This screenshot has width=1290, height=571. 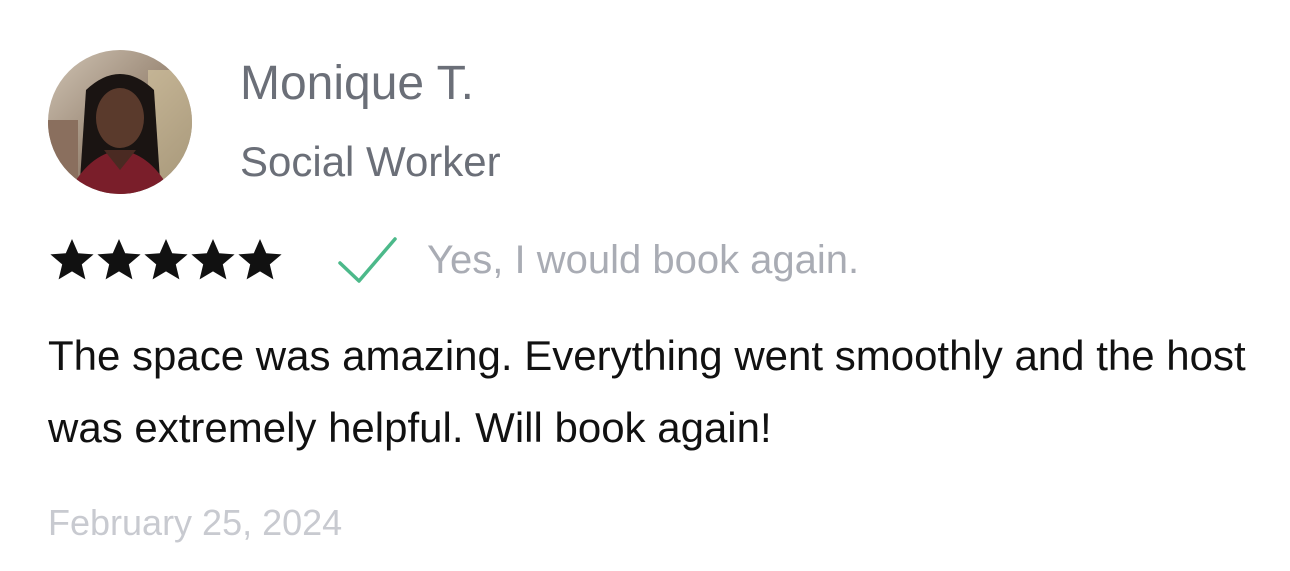 I want to click on rating-row: Yes, I would book again., so click(x=453, y=260).